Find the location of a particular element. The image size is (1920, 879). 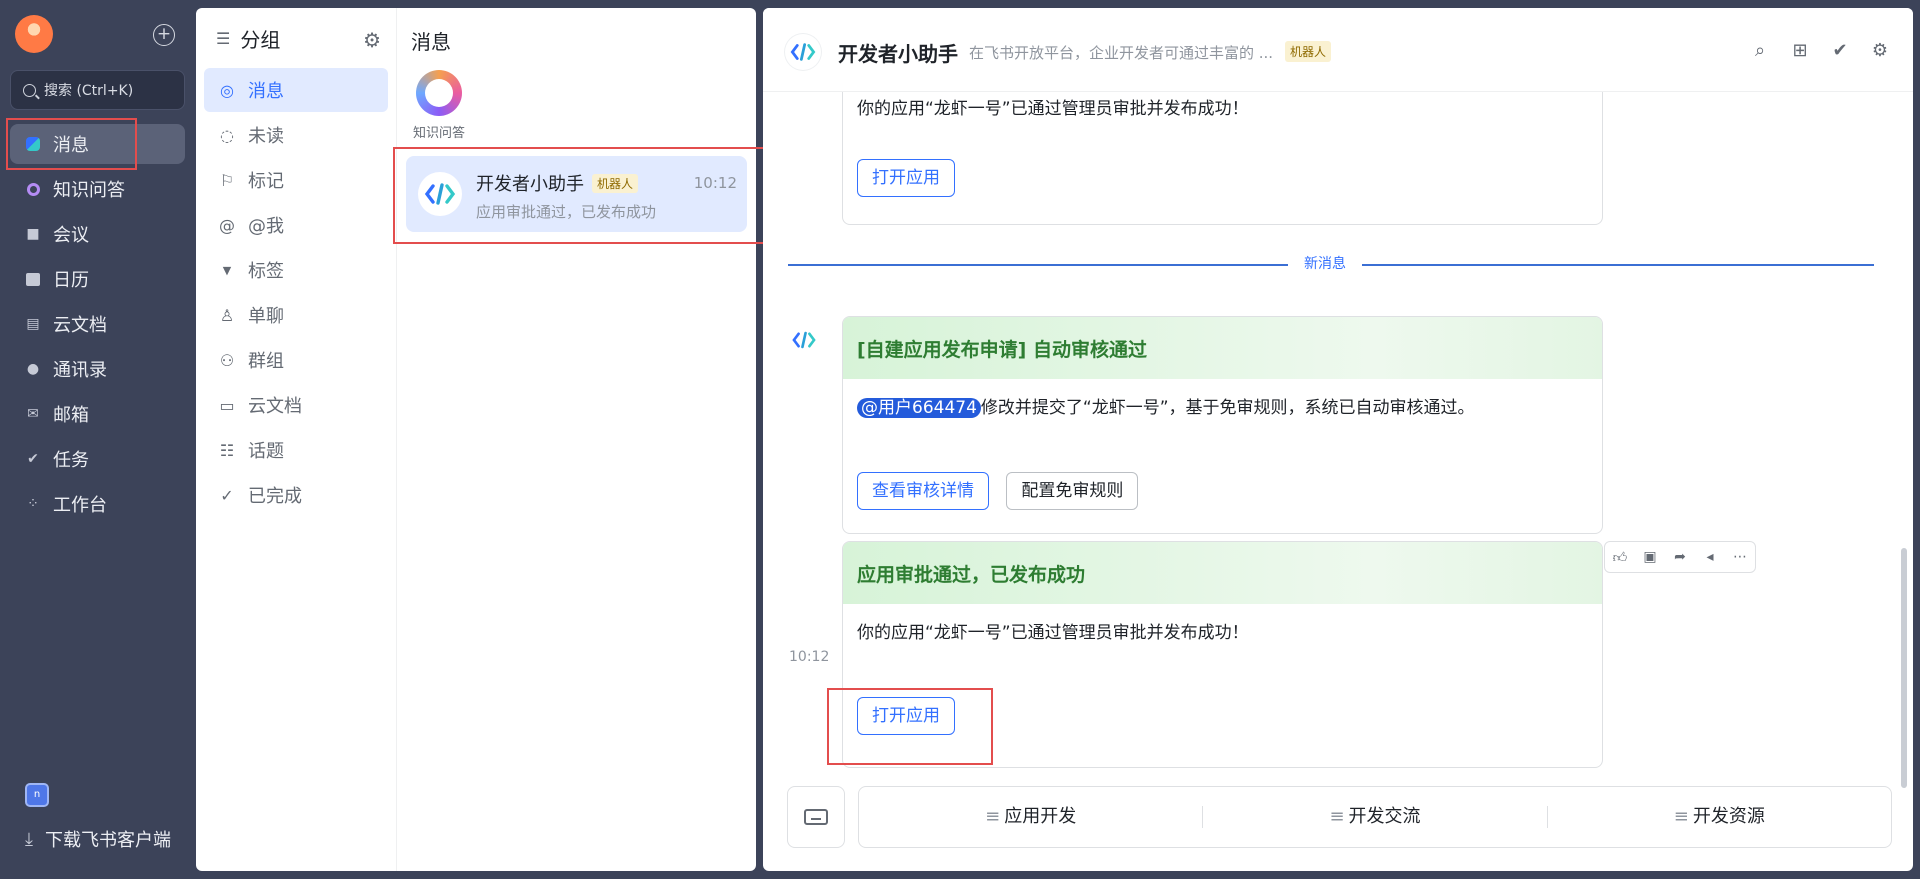

menu-item-dev-resources: ≡ 开发资源 is located at coordinates (1719, 817).